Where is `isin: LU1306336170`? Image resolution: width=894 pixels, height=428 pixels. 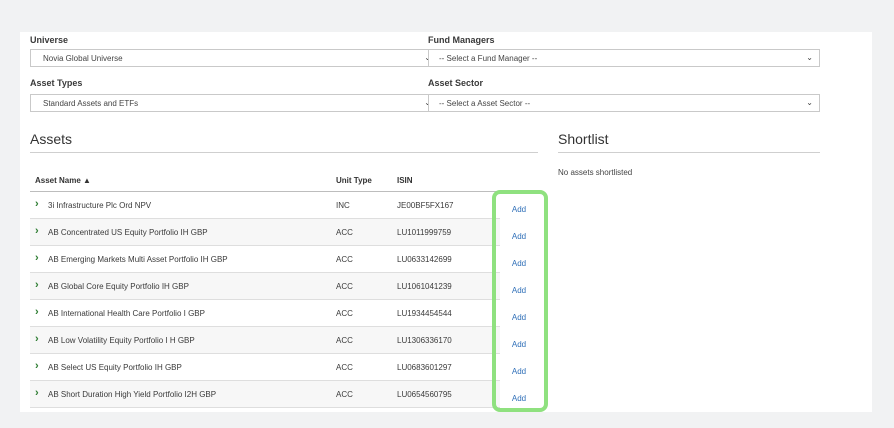
isin: LU1306336170 is located at coordinates (424, 340).